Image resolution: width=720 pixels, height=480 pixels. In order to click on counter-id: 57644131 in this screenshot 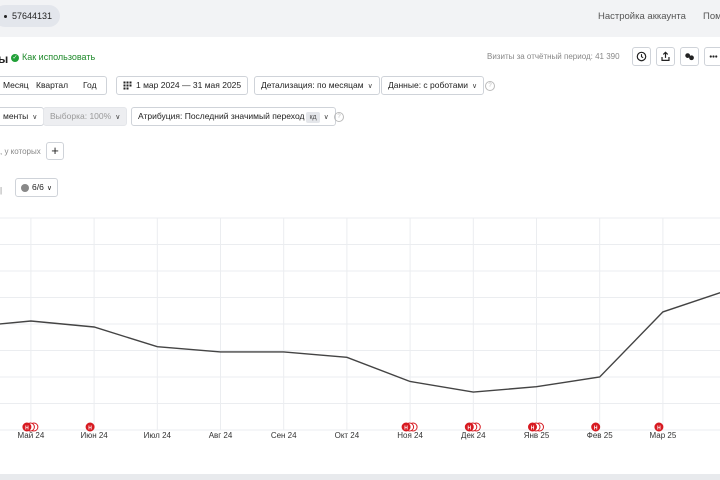, I will do `click(32, 16)`.